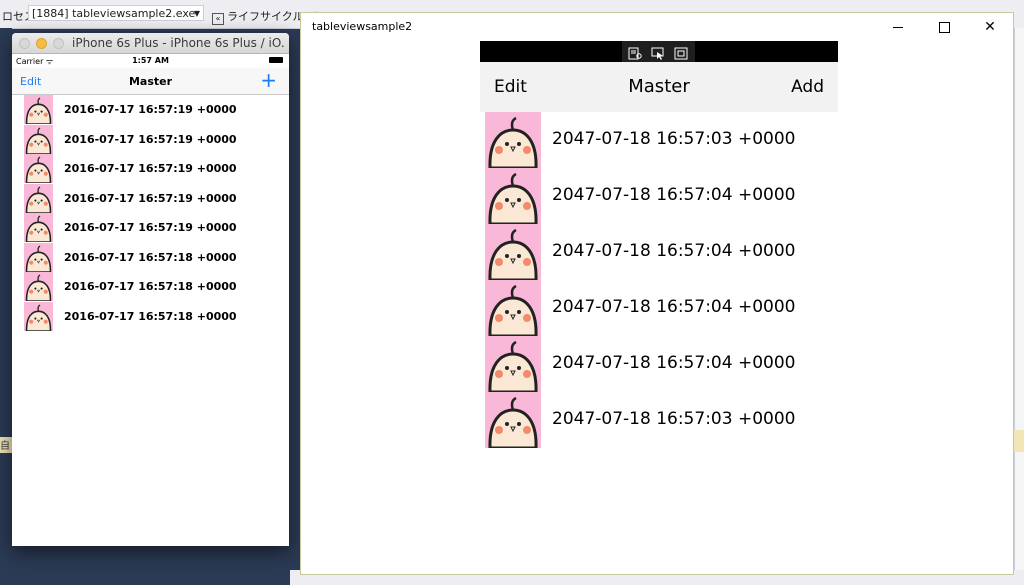  Describe the element at coordinates (6, 306) in the screenshot. I see `vs-left-panel` at that location.